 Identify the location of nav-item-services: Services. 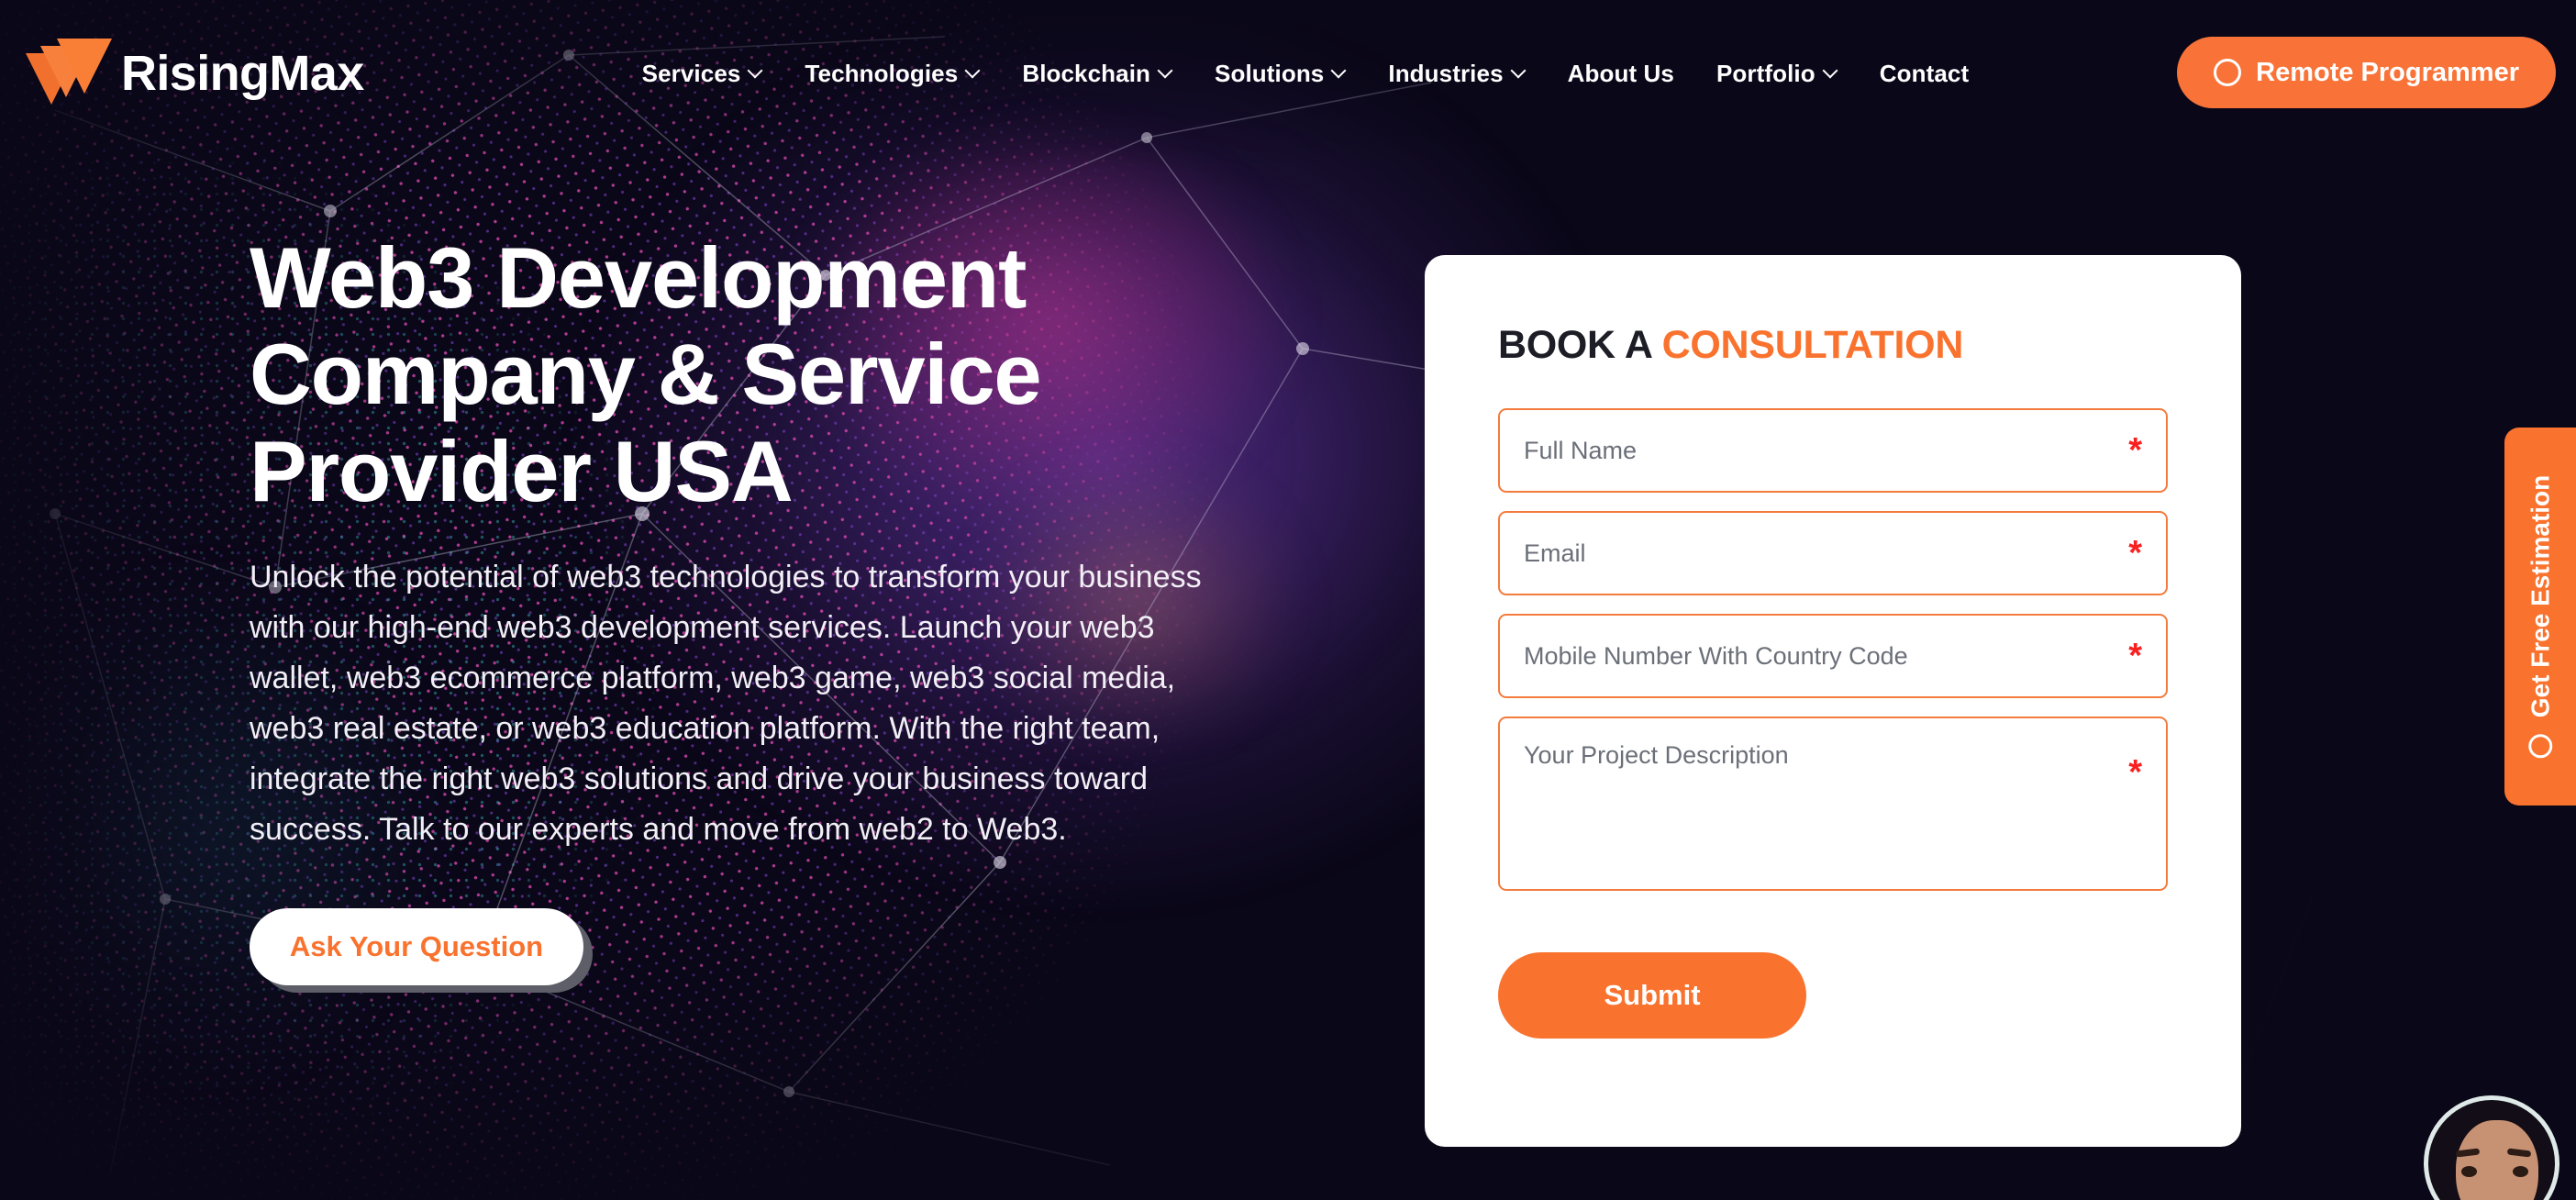
(702, 74).